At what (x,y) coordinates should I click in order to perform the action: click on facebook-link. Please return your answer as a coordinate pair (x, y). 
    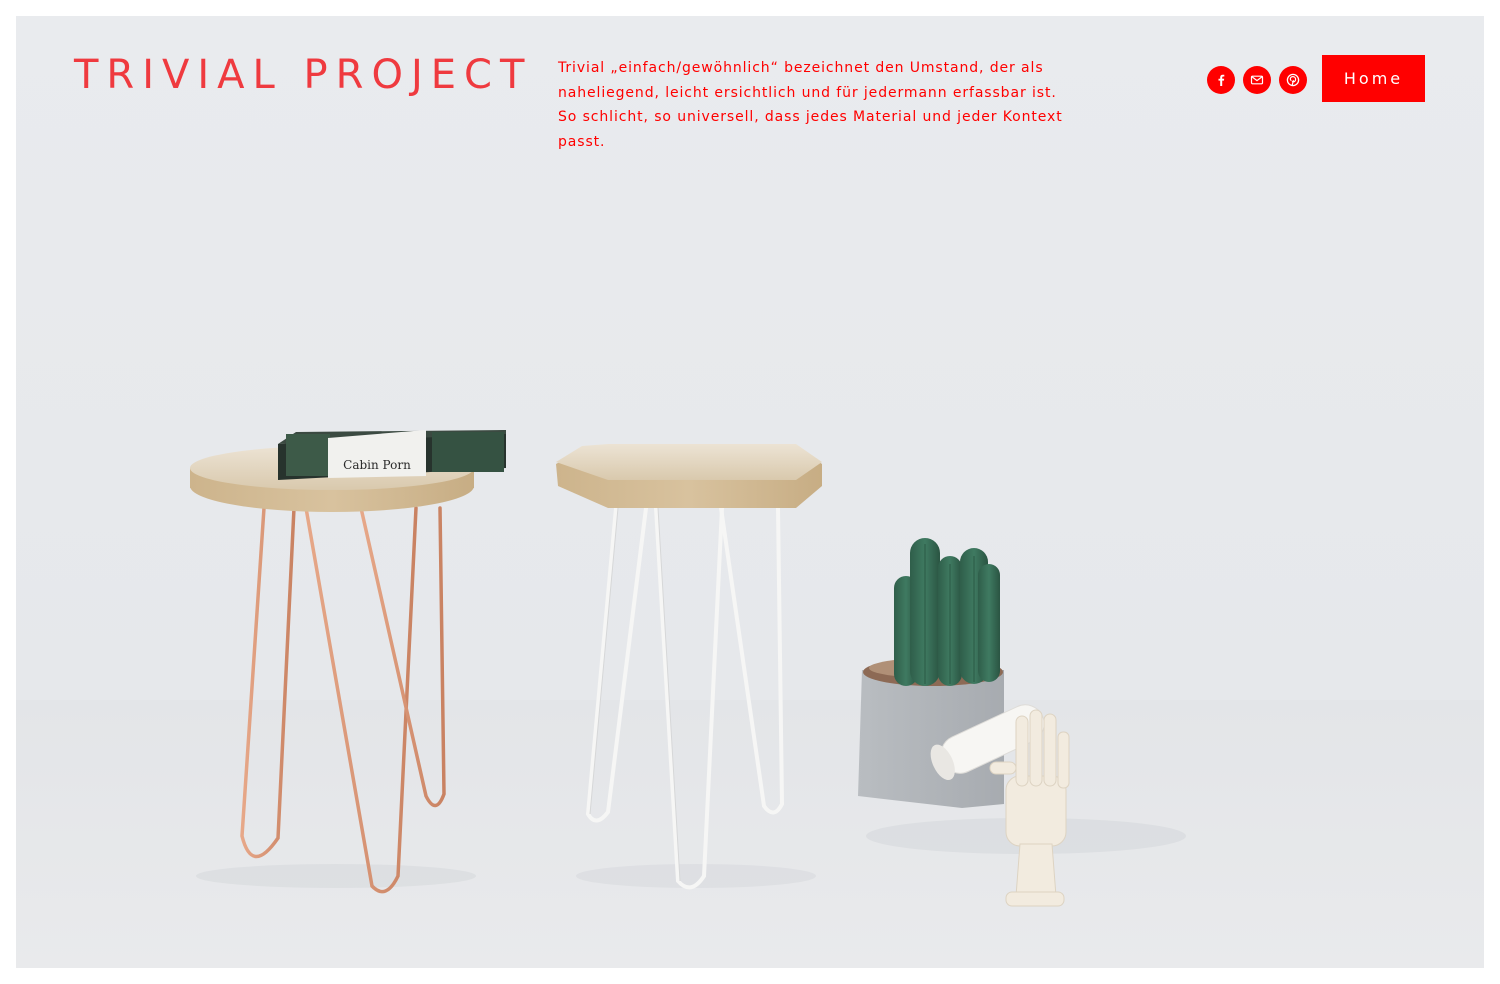
    Looking at the image, I should click on (1221, 80).